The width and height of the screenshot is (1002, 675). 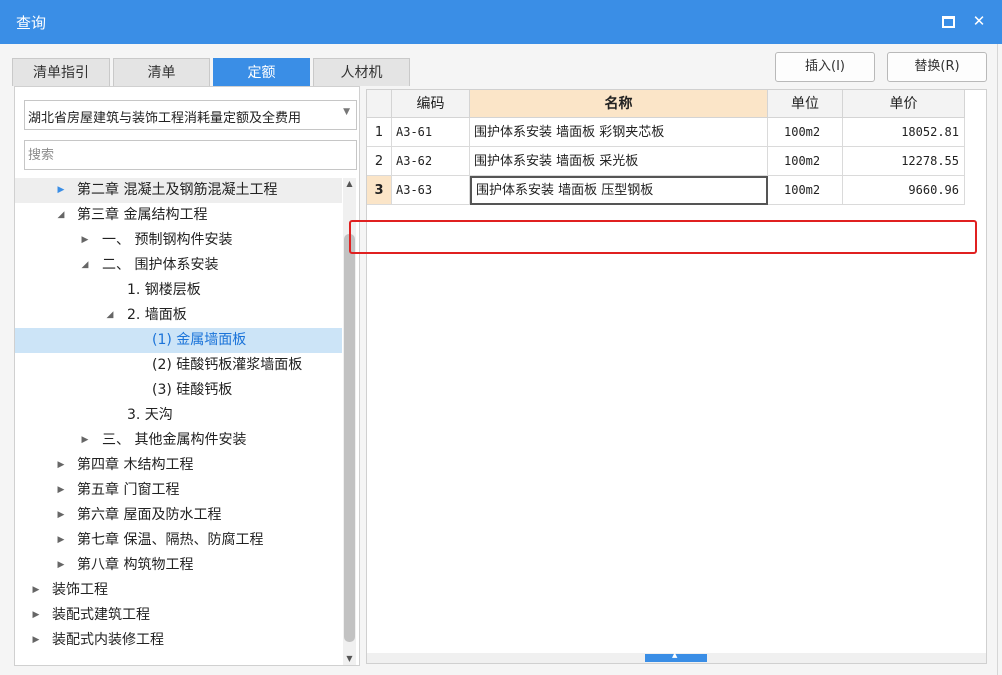 What do you see at coordinates (379, 132) in the screenshot?
I see `row-number: 1` at bounding box center [379, 132].